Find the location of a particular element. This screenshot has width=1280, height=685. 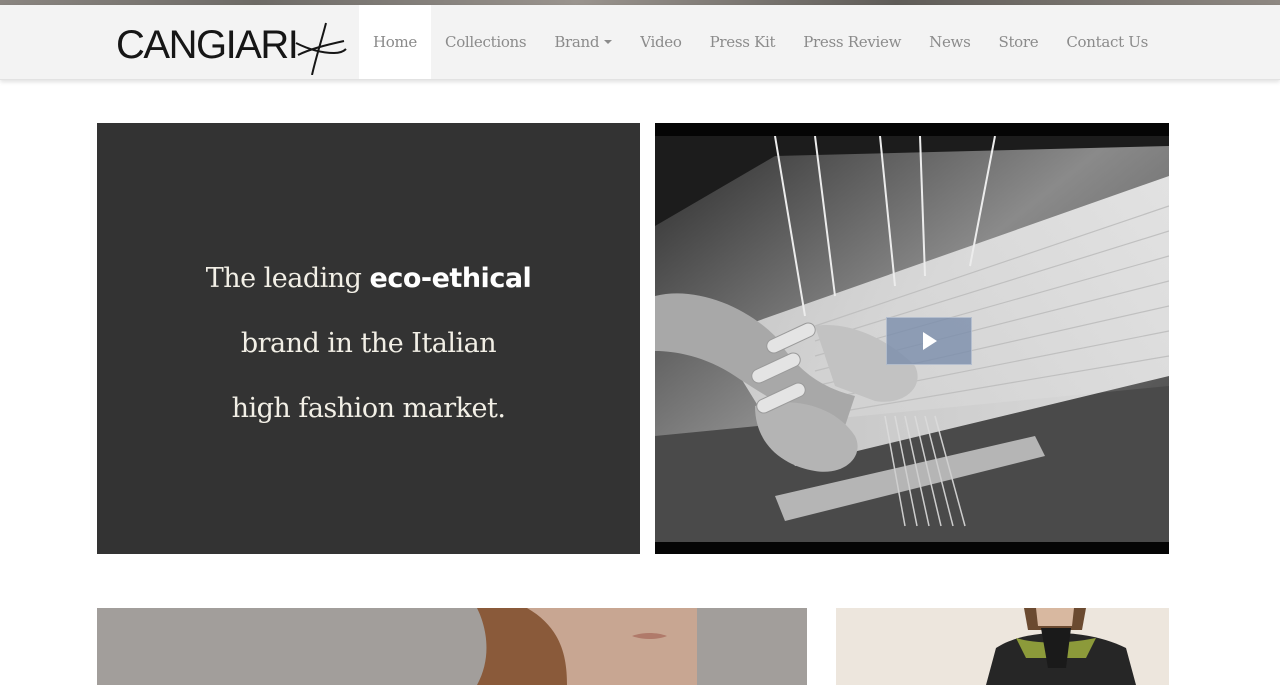

collection-tile-model-portrait is located at coordinates (452, 646).